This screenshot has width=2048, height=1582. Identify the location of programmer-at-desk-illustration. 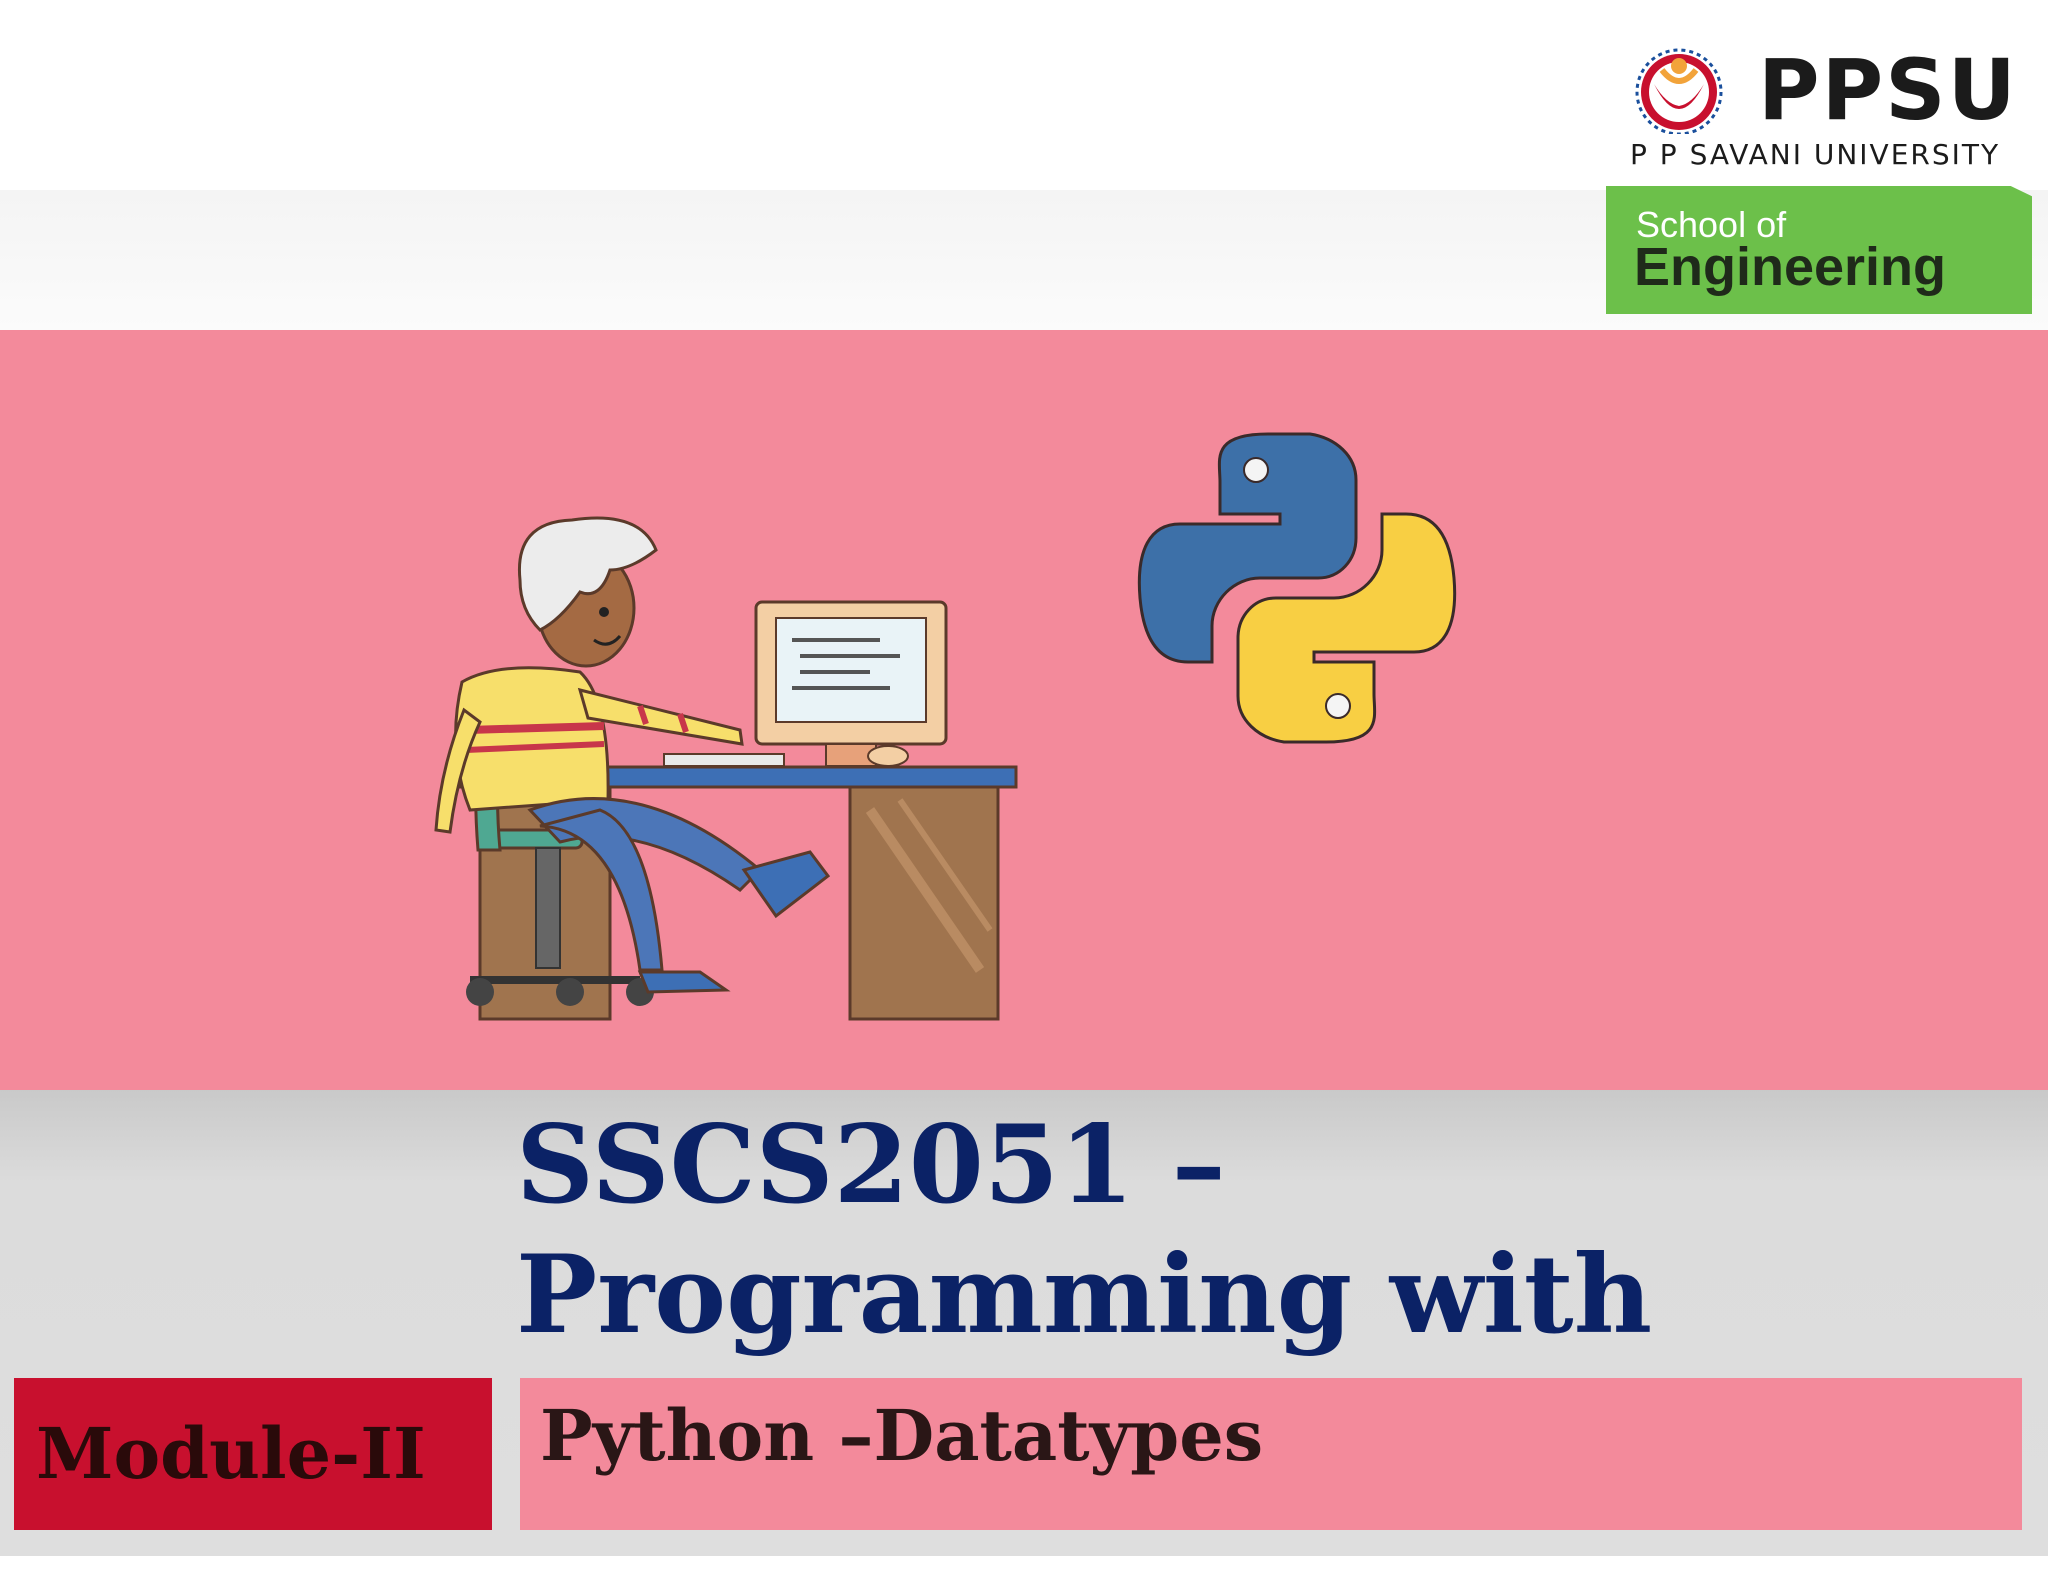
(726, 768).